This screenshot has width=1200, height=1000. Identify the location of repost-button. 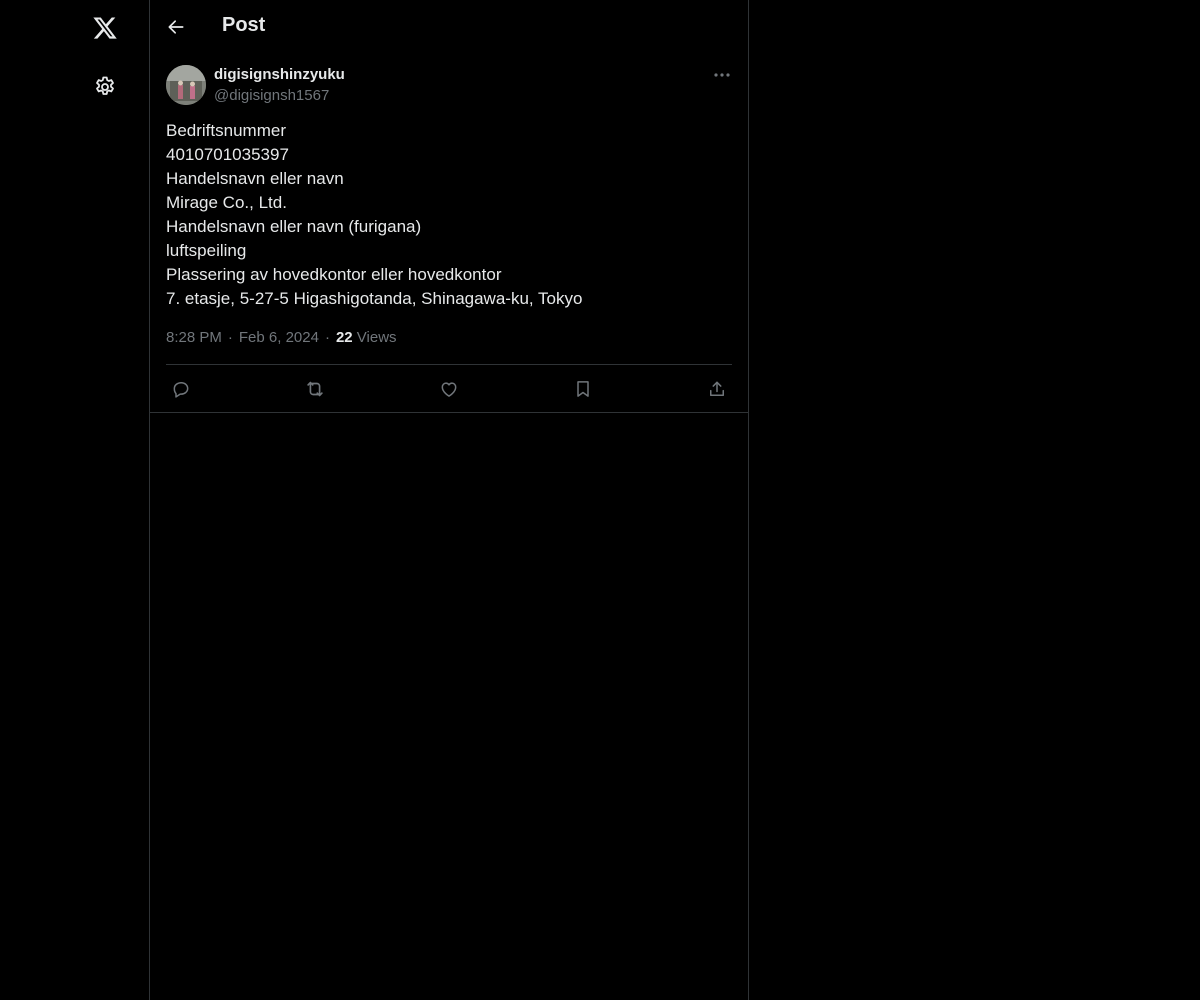
(315, 389).